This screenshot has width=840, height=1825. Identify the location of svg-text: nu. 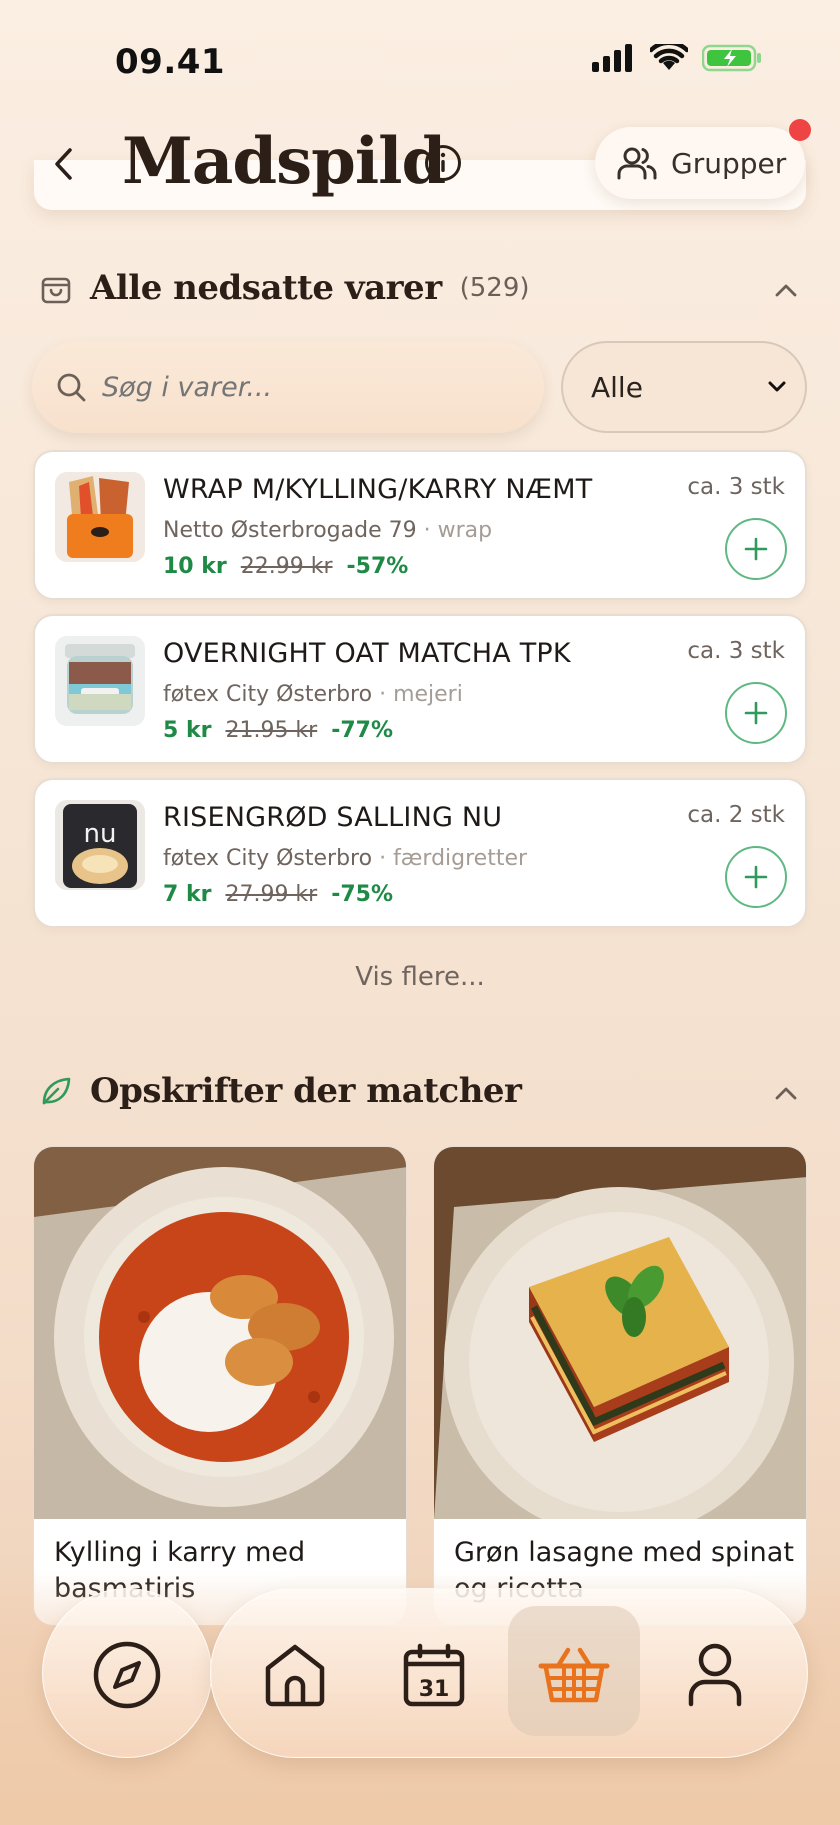
(100, 834).